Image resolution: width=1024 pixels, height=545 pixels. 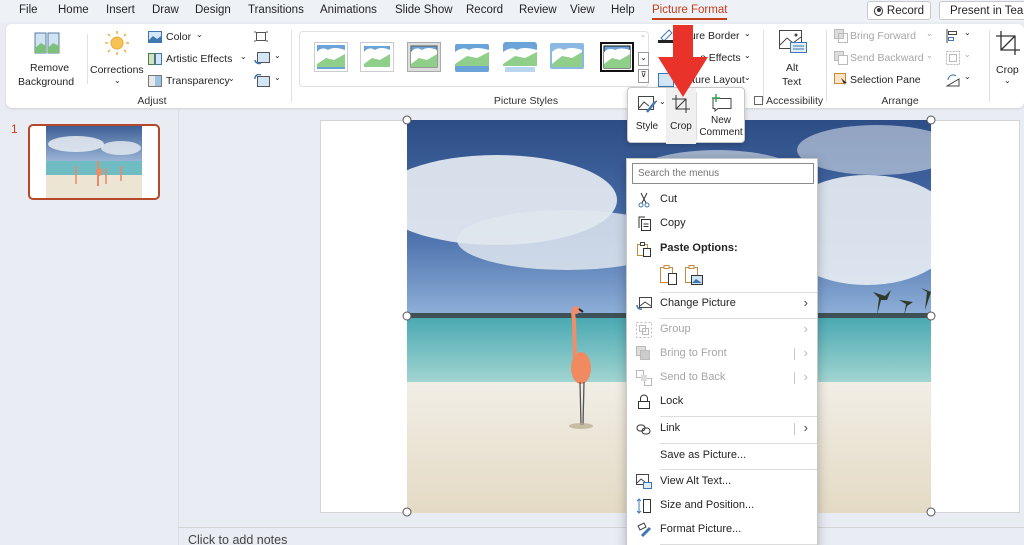 What do you see at coordinates (644, 223) in the screenshot?
I see `copy-icon` at bounding box center [644, 223].